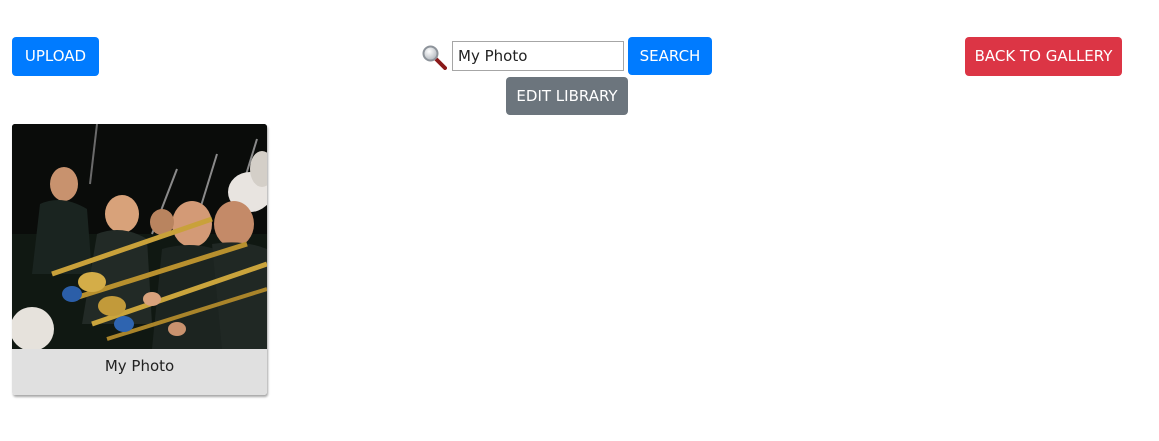 The image size is (1159, 441). What do you see at coordinates (55, 56) in the screenshot?
I see `upload-button: UPLOAD` at bounding box center [55, 56].